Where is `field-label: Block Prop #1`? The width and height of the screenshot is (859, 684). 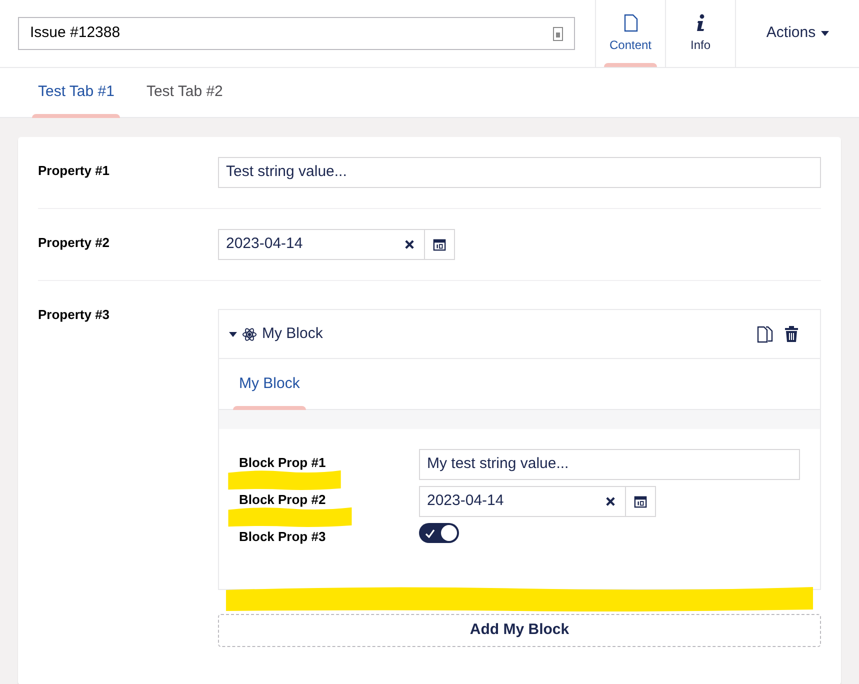
field-label: Block Prop #1 is located at coordinates (282, 462).